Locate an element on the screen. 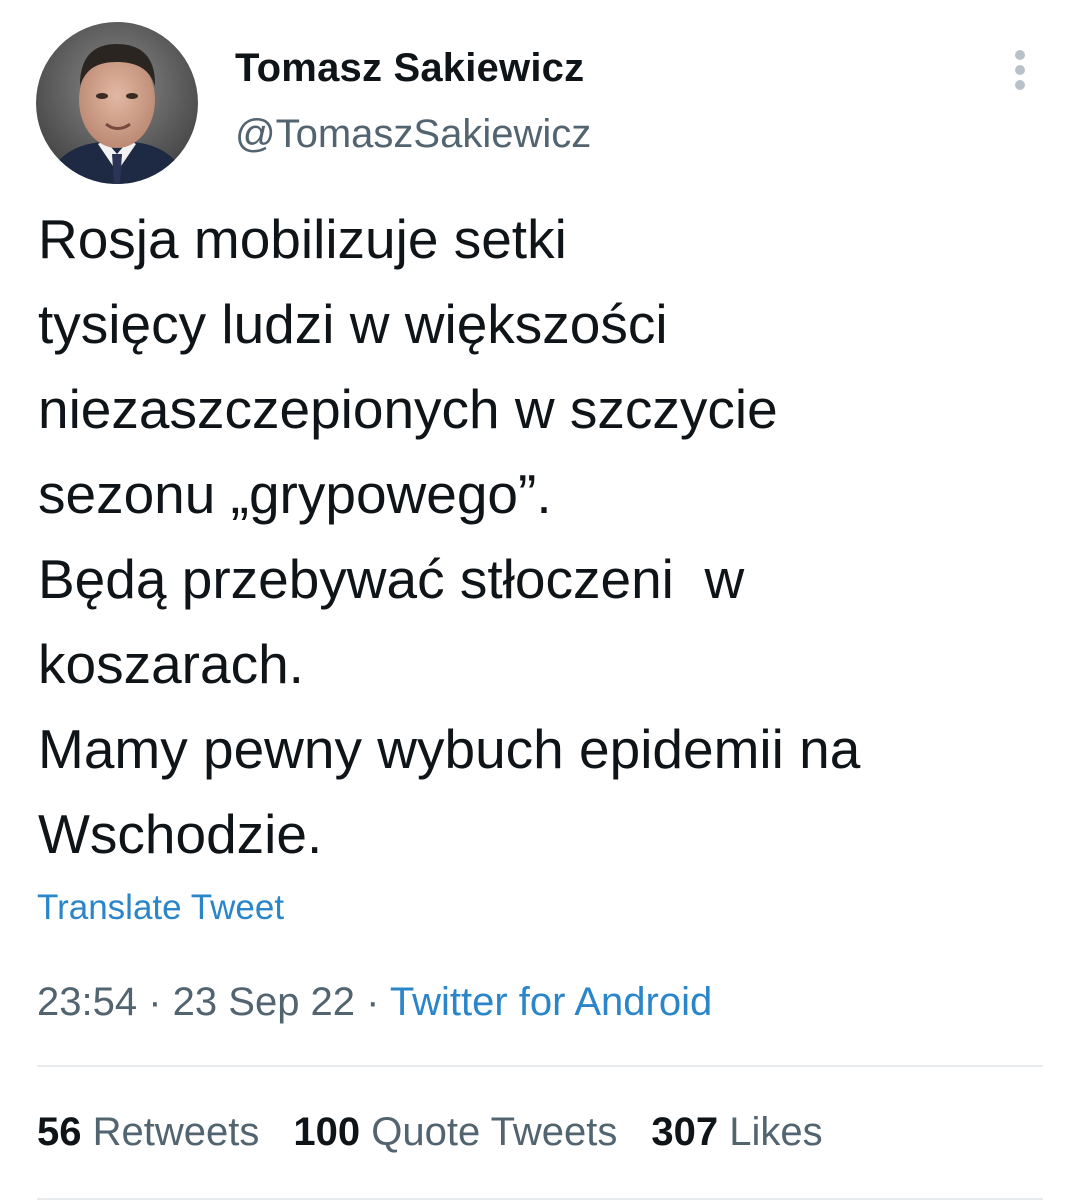  avatar is located at coordinates (117, 103).